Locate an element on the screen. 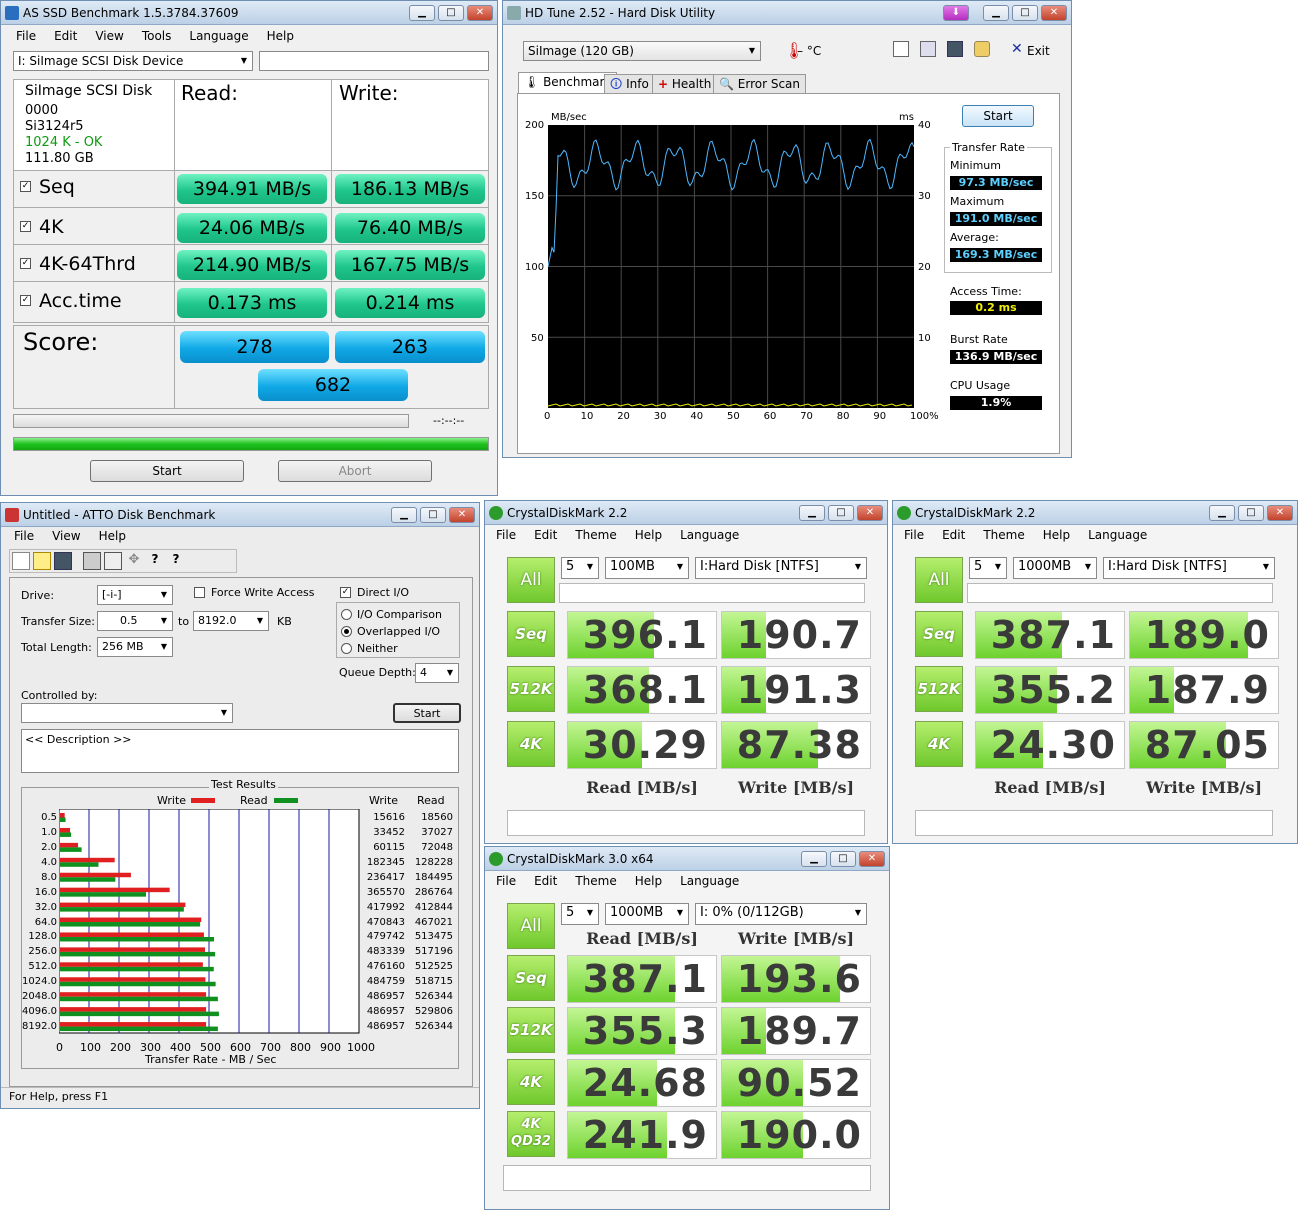 Image resolution: width=1302 pixels, height=1213 pixels. size-select: 100MB ▼ is located at coordinates (647, 568).